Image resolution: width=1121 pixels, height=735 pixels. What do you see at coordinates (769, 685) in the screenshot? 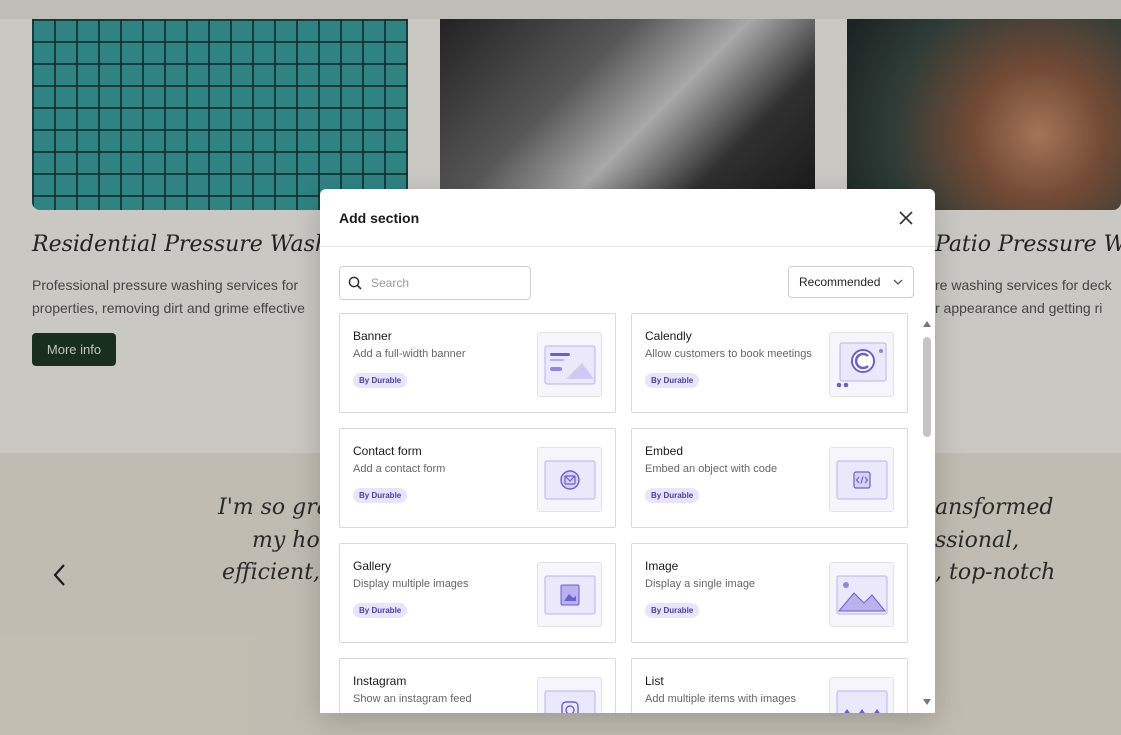
I see `section-tile-list: List Add multiple items with images` at bounding box center [769, 685].